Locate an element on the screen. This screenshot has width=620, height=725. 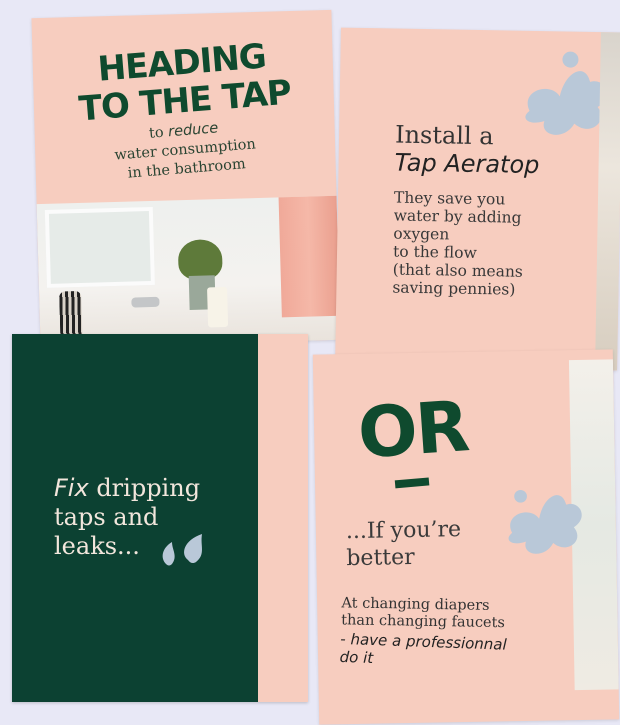
water-drops-icon is located at coordinates (182, 550).